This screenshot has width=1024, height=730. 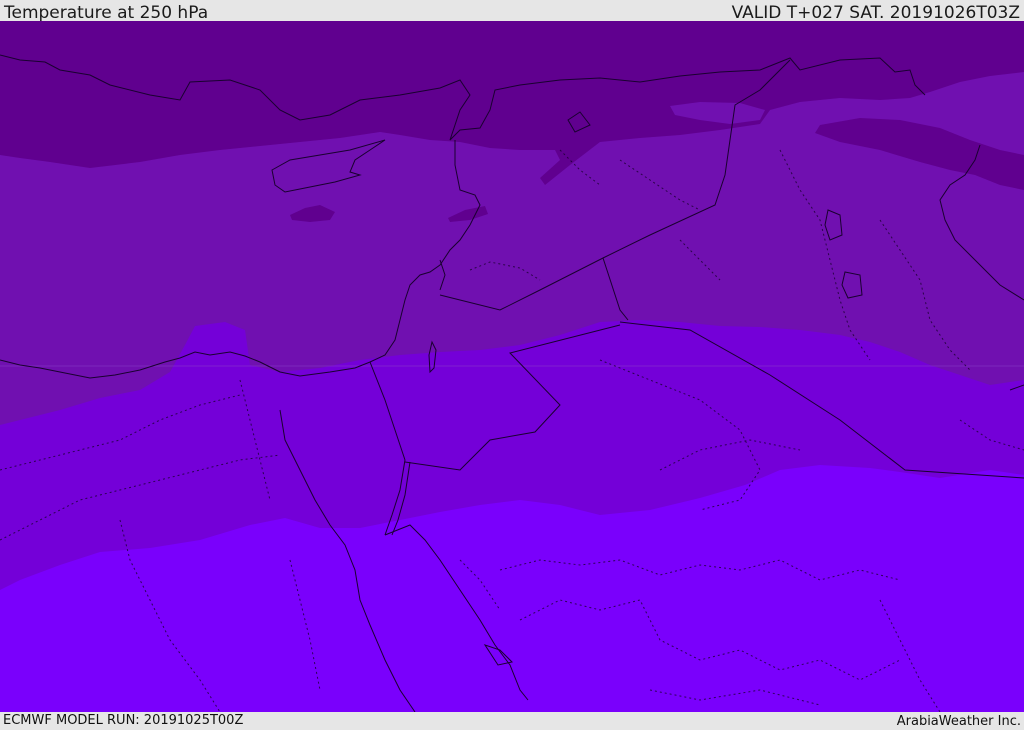 What do you see at coordinates (123, 720) in the screenshot?
I see `model-run-label: ECMWF MODEL RUN: 20191025T00Z` at bounding box center [123, 720].